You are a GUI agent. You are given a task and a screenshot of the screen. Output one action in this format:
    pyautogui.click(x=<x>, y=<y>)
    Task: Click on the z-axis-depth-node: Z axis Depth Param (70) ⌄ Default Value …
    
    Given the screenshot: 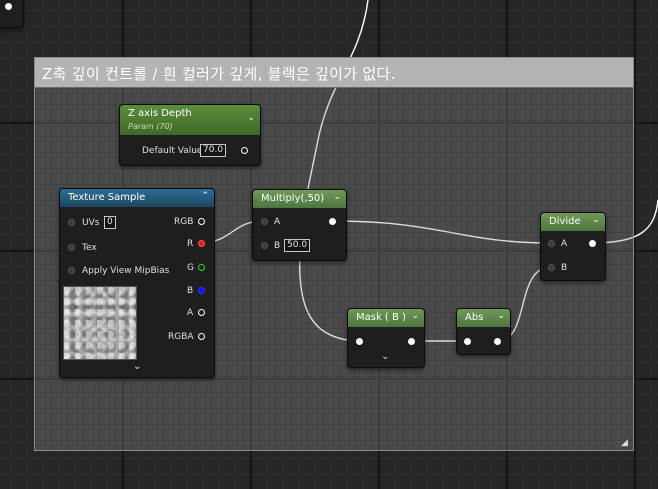 What is the action you would take?
    pyautogui.click(x=190, y=135)
    